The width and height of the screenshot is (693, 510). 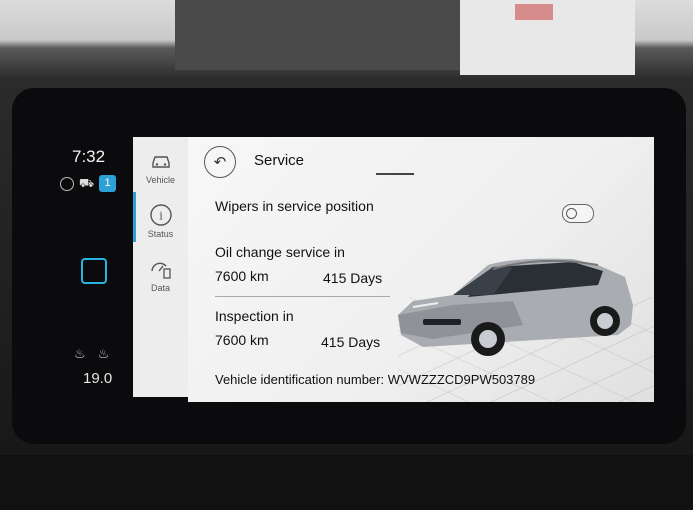 I want to click on oil-change-days: 415 Days, so click(x=353, y=278).